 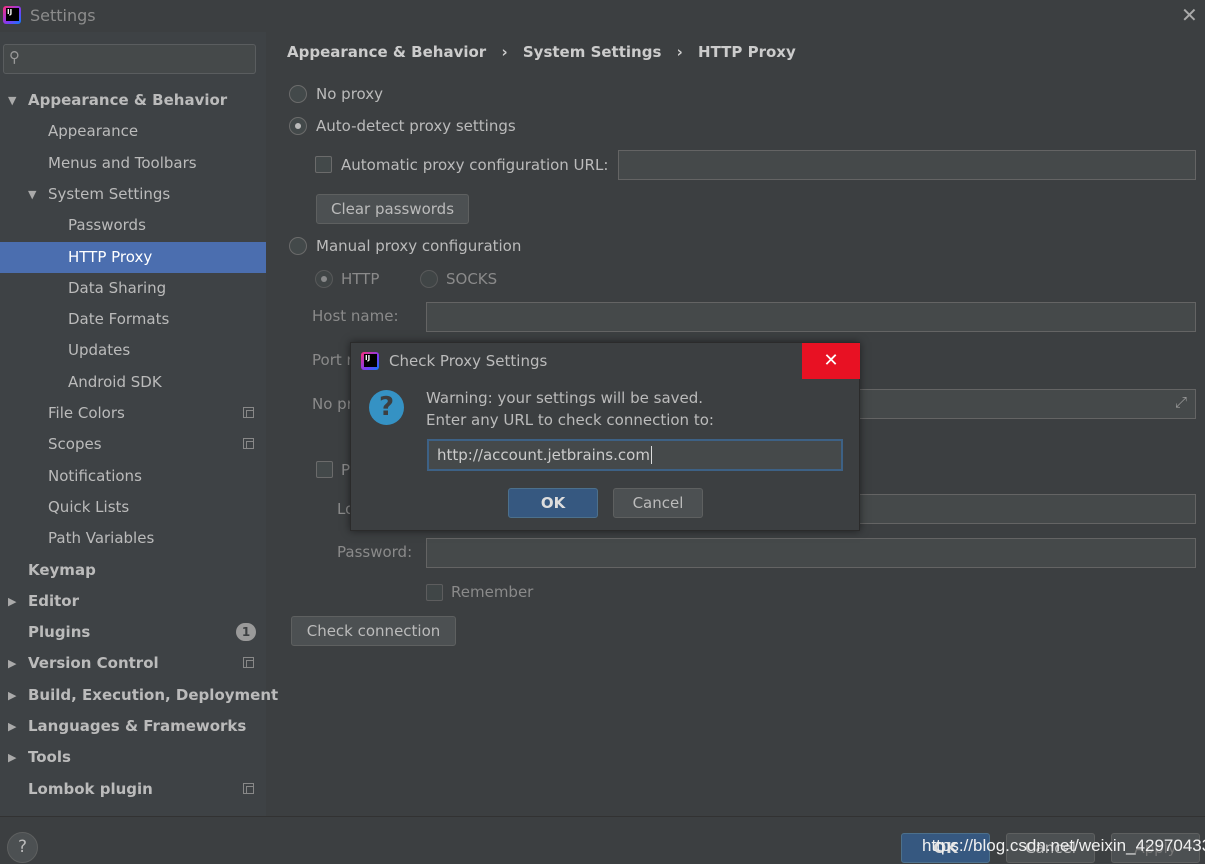 I want to click on instruction-text: Enter any URL to check connection to:, so click(x=570, y=420).